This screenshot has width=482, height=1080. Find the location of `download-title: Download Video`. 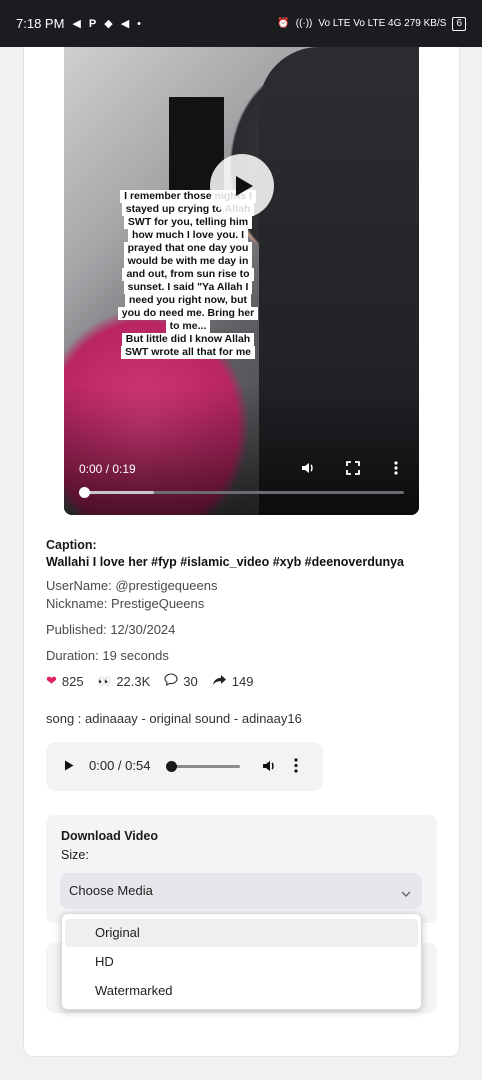

download-title: Download Video is located at coordinates (109, 836).